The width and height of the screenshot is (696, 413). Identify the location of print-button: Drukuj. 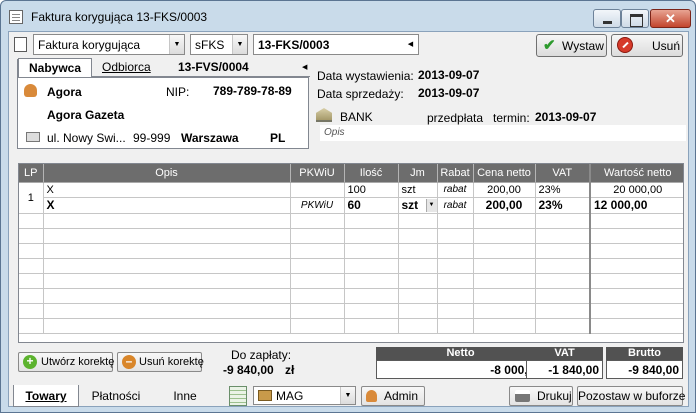
(541, 396).